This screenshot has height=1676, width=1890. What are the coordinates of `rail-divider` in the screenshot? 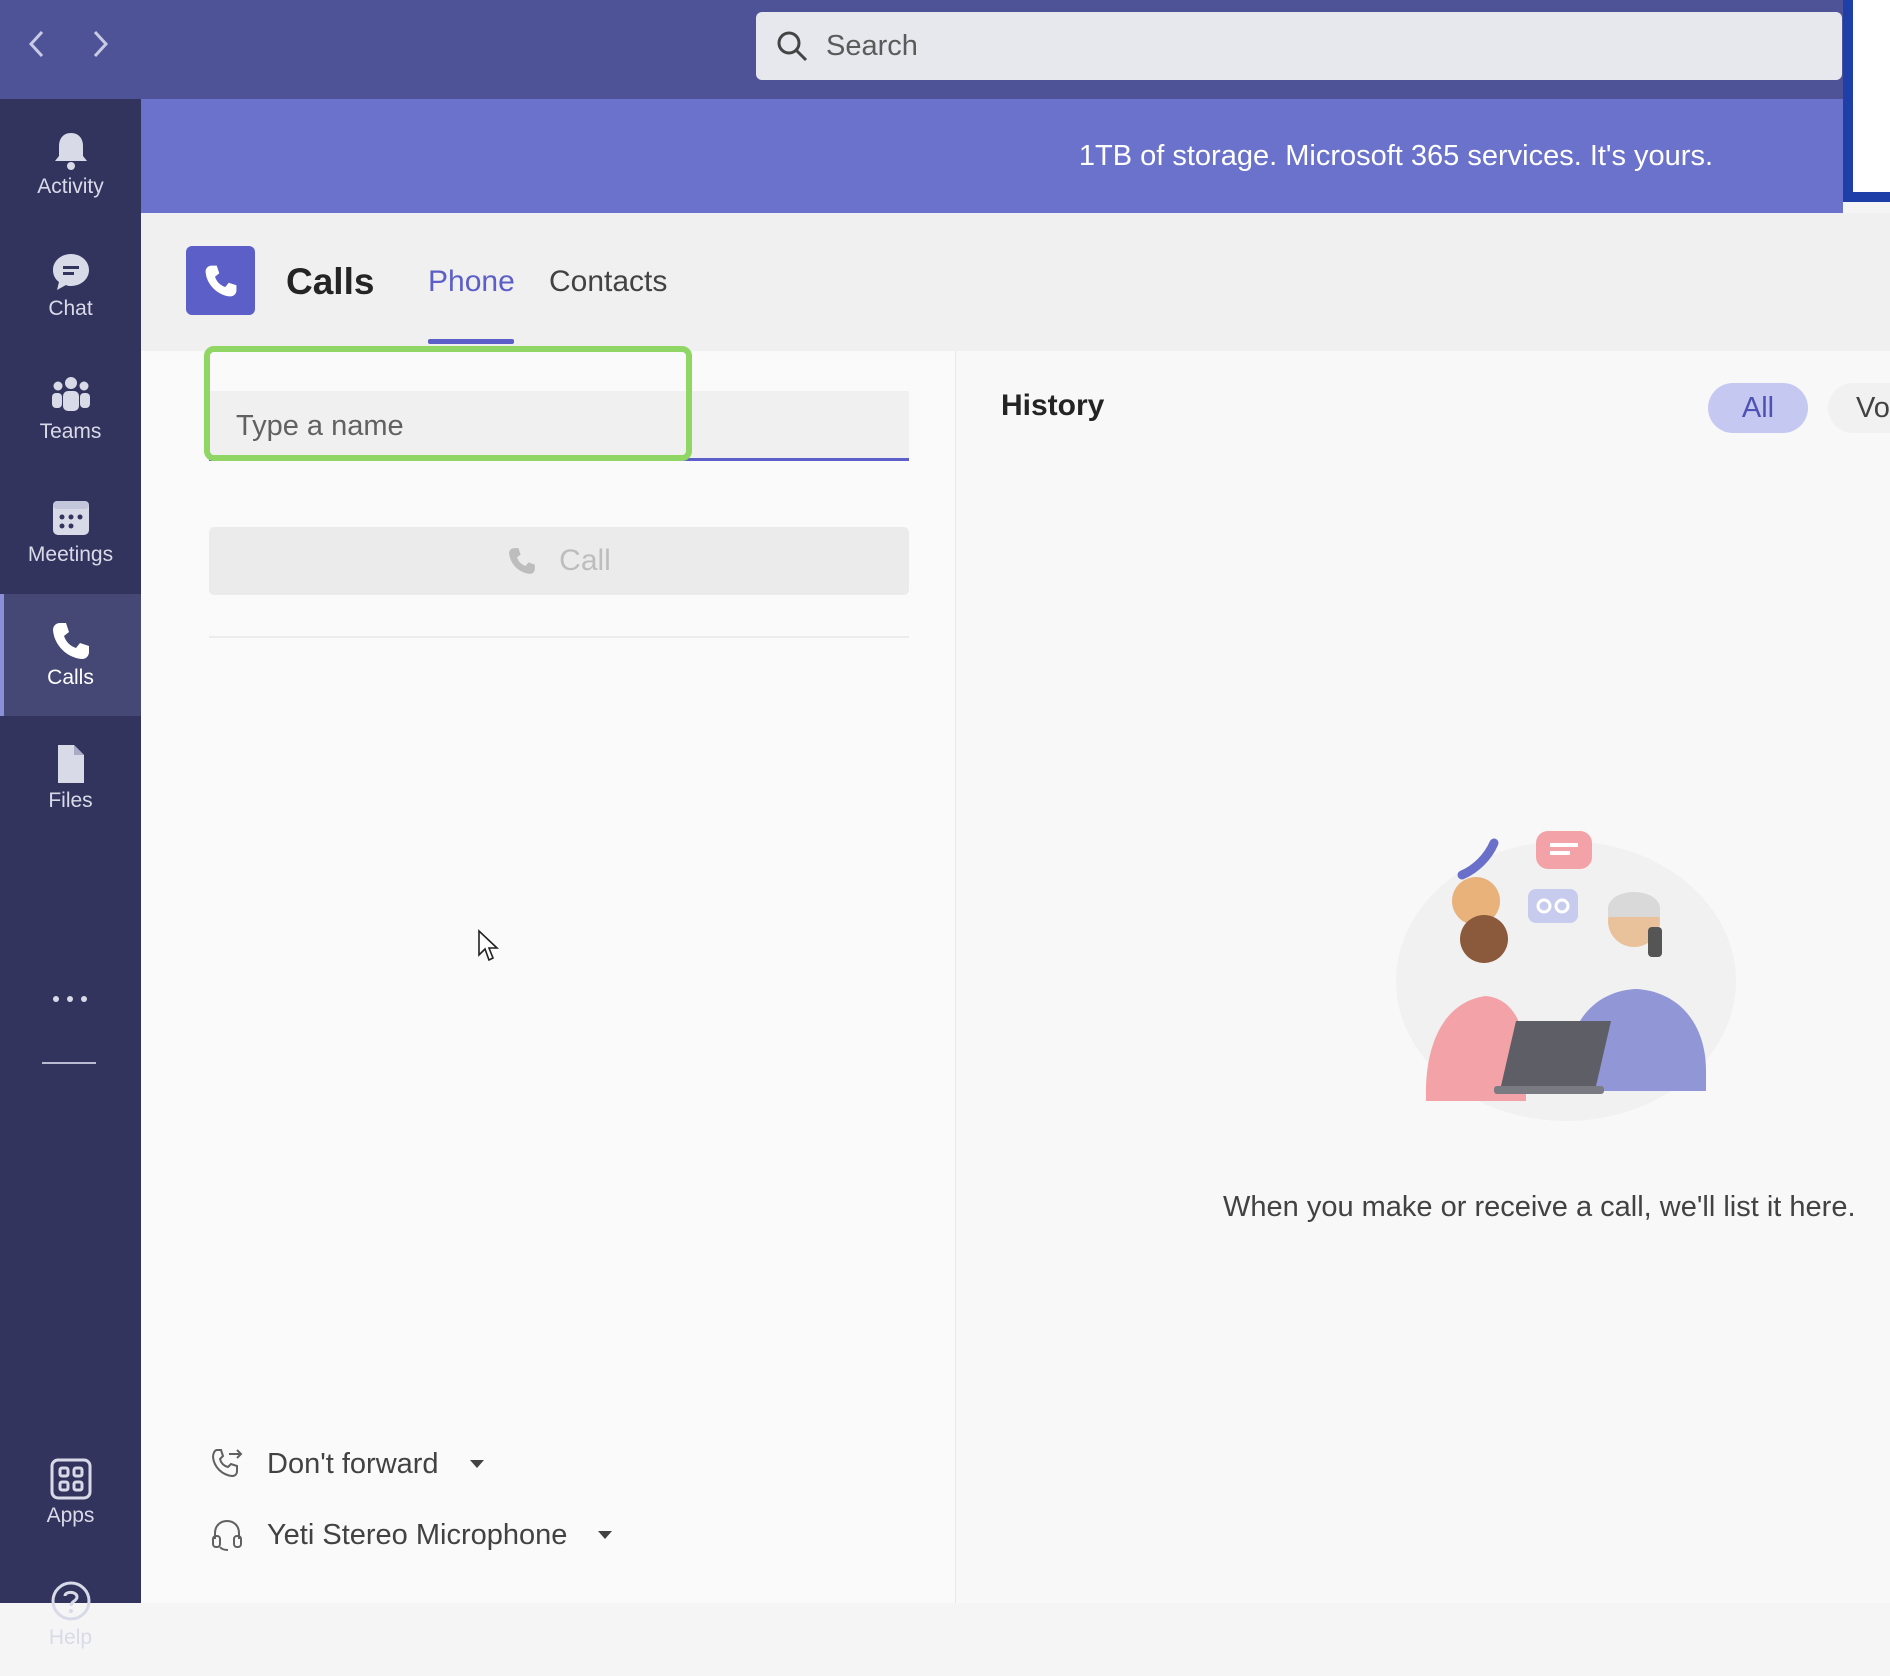 It's located at (69, 1063).